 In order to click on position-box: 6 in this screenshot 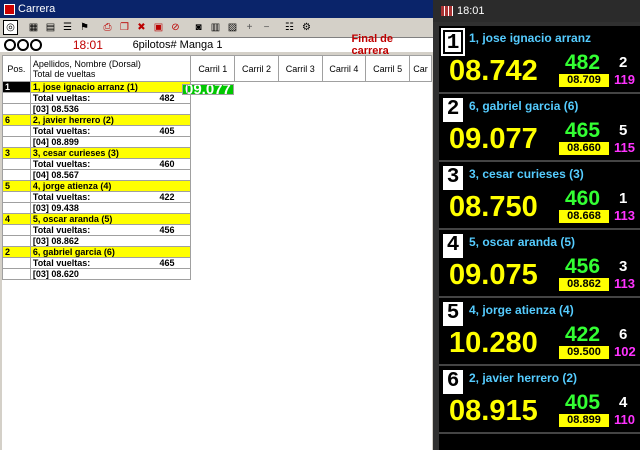, I will do `click(453, 382)`.